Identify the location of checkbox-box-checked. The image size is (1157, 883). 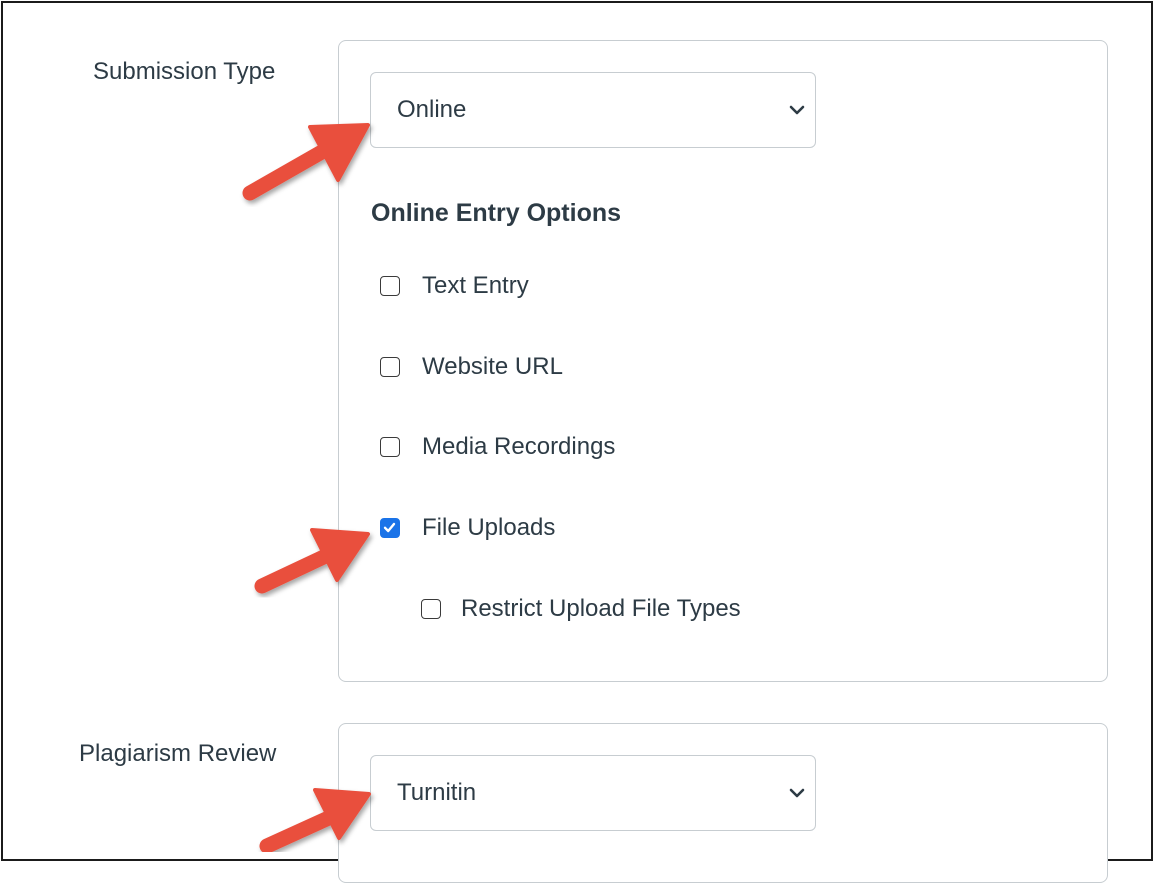
(390, 528).